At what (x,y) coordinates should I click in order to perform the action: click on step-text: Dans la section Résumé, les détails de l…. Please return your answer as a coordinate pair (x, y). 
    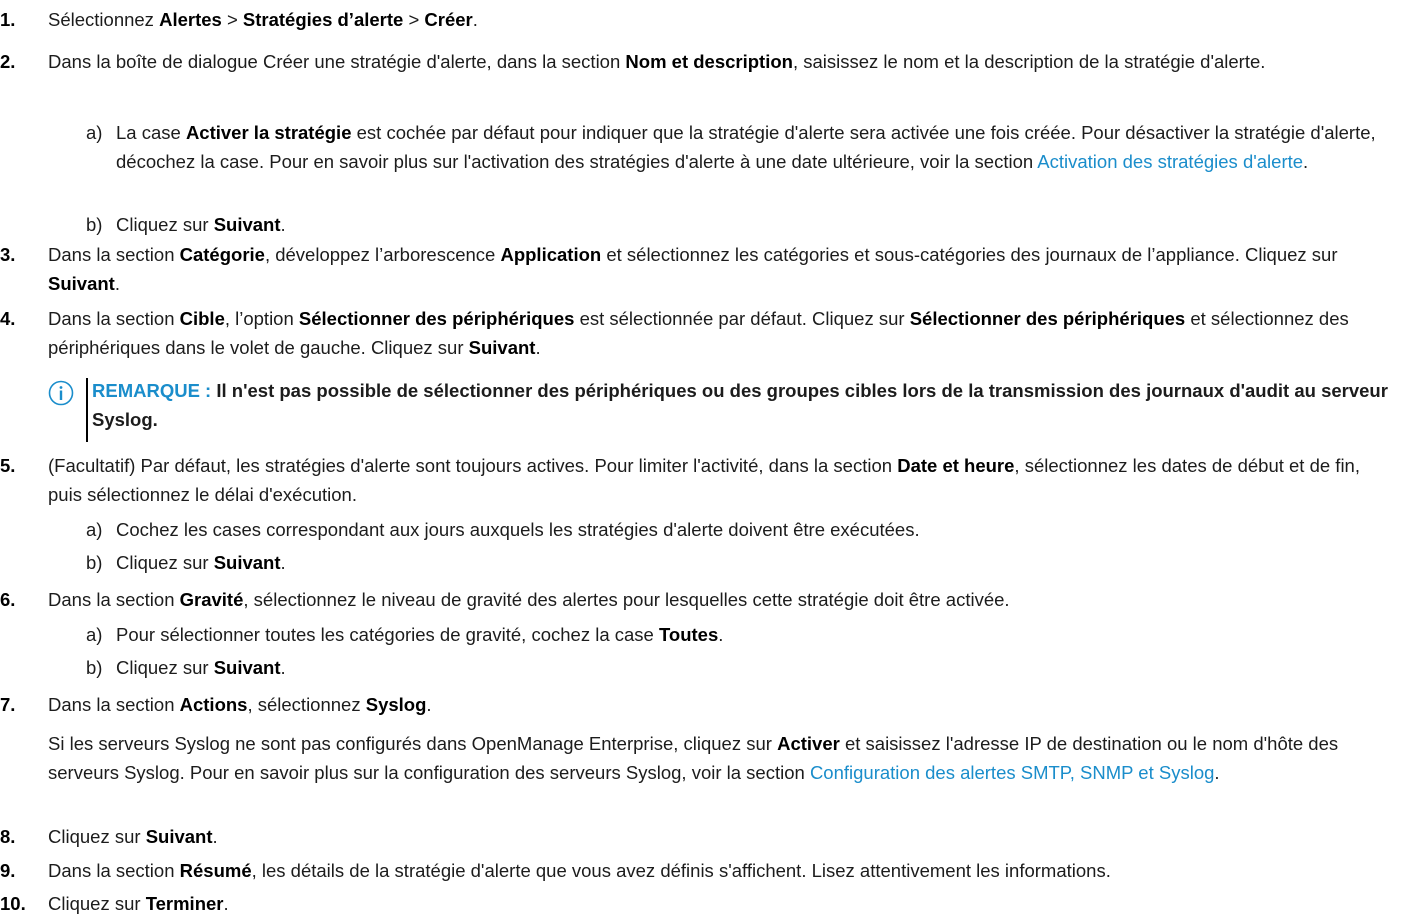
    Looking at the image, I should click on (579, 870).